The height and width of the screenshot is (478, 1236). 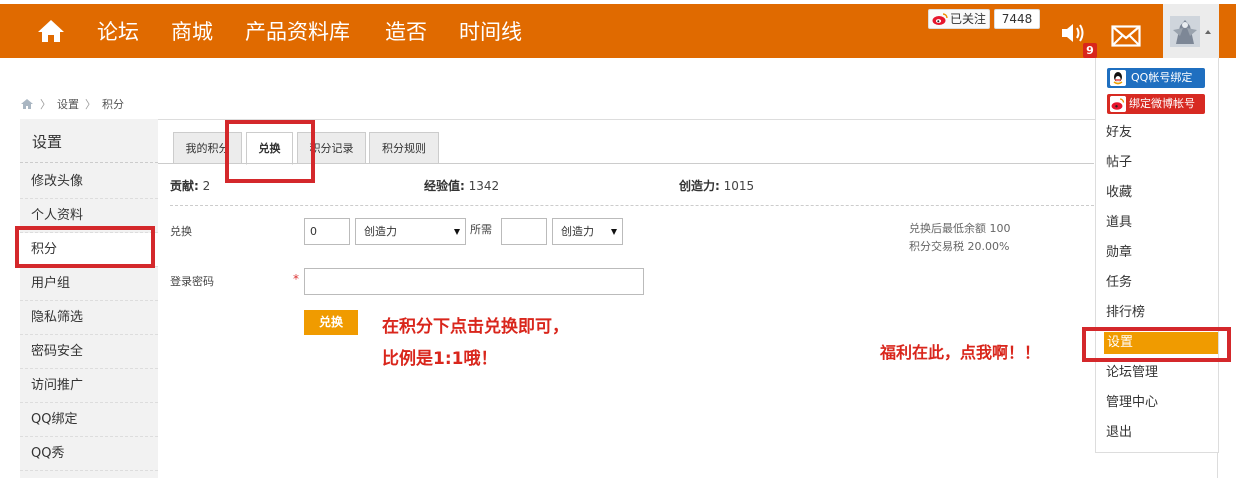 I want to click on sidebar-item-promotion: 访问推广, so click(x=89, y=386).